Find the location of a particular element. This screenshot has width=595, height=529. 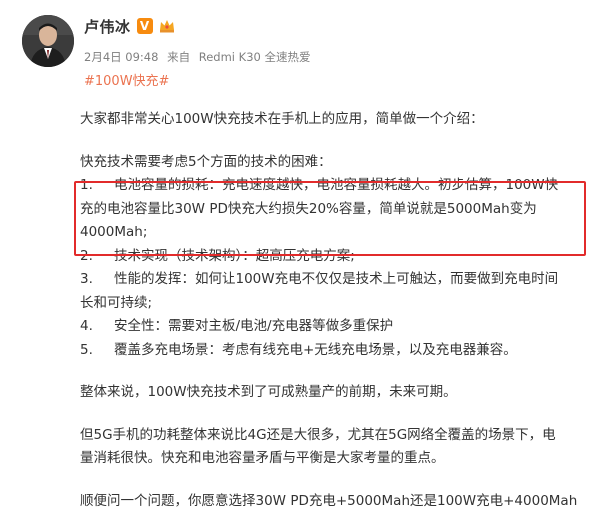

list-text: 技术实现（技术架构）：超高压充电方案; is located at coordinates (234, 255).